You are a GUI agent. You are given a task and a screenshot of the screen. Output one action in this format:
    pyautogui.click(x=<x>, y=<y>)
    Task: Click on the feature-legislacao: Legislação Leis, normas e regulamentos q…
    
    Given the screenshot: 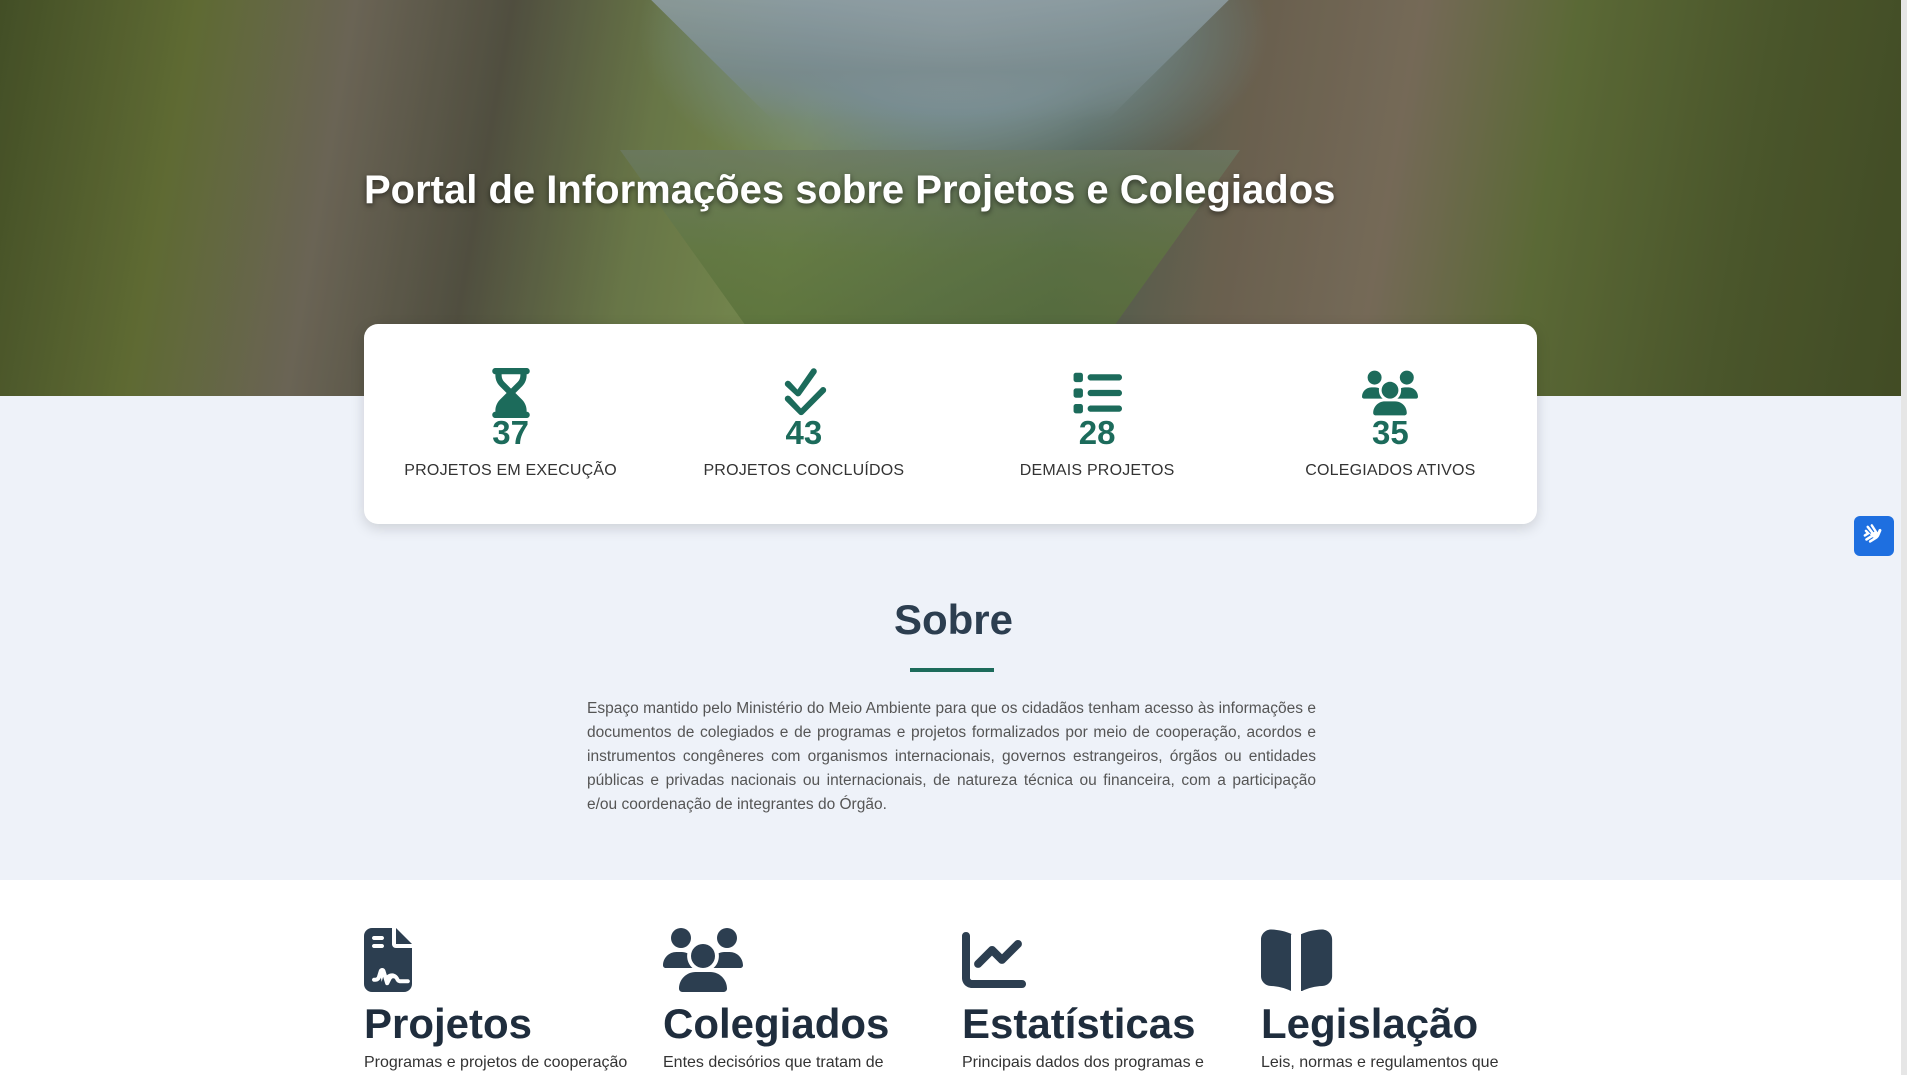 What is the action you would take?
    pyautogui.click(x=1406, y=1000)
    